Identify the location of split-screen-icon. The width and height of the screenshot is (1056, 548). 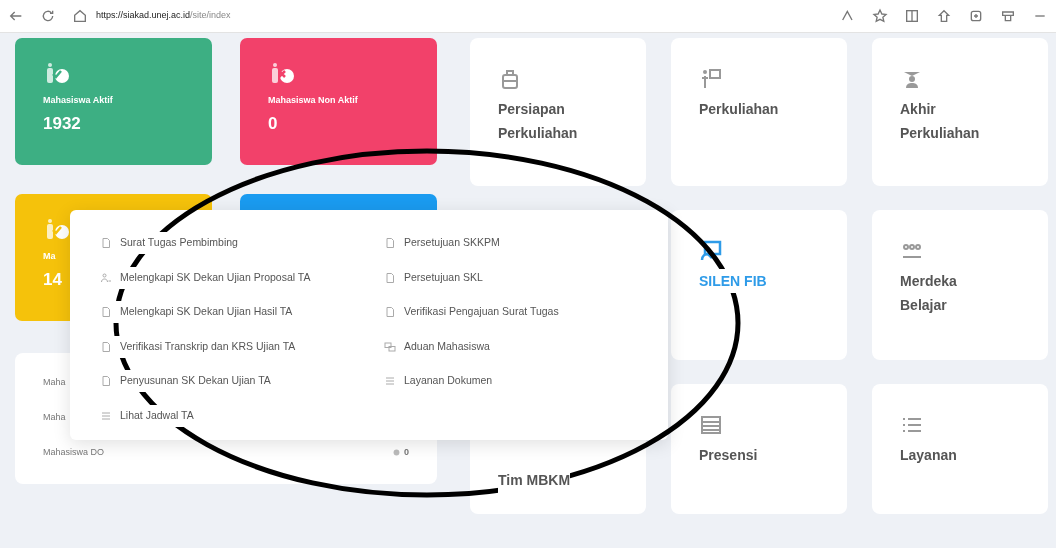
(912, 16).